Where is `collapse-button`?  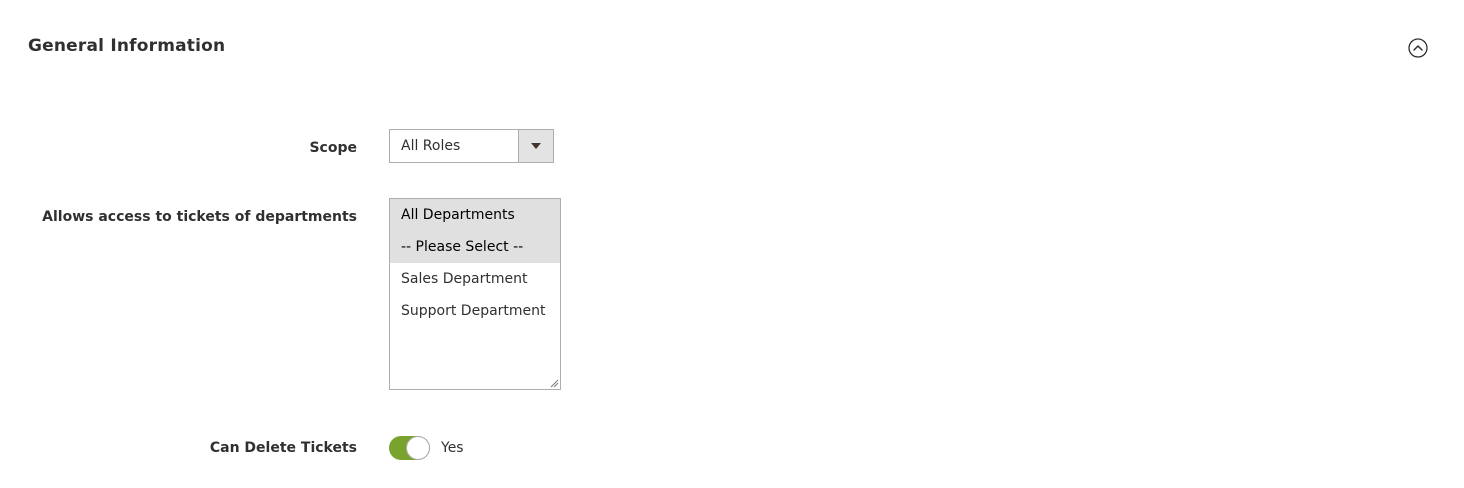
collapse-button is located at coordinates (1418, 48).